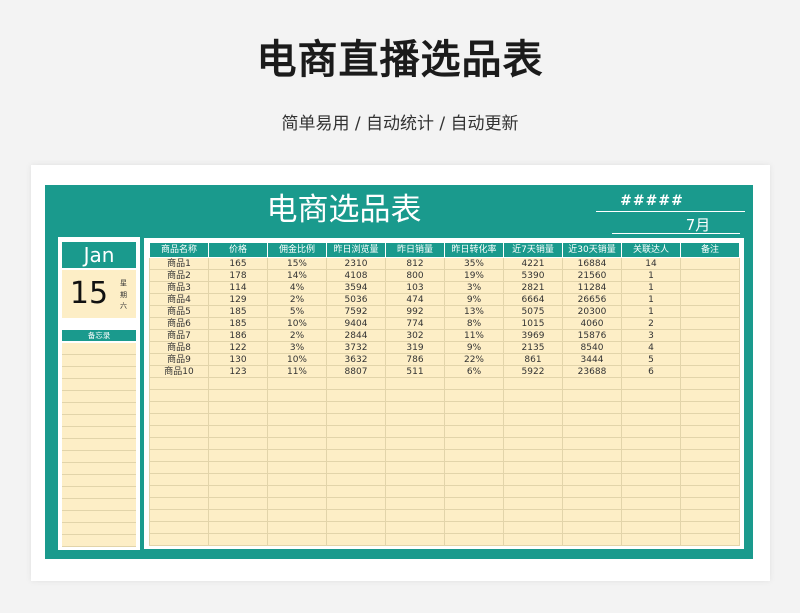  What do you see at coordinates (474, 287) in the screenshot?
I see `conversion-yesterday-cell: 3%` at bounding box center [474, 287].